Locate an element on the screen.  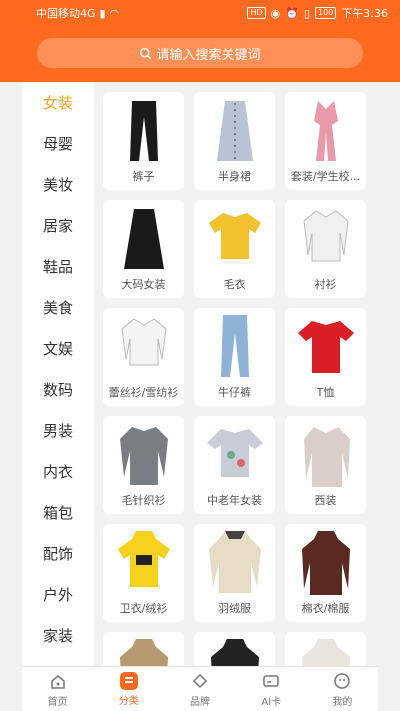
vibrate-icon: ▯ is located at coordinates (307, 13).